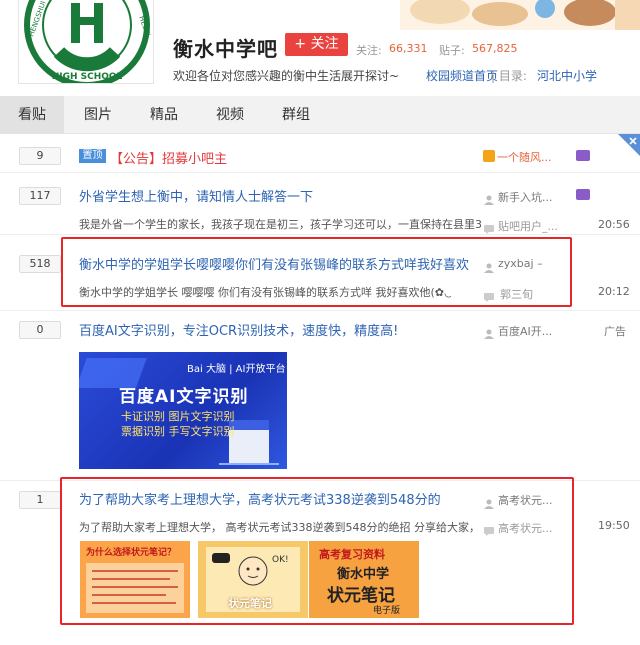  Describe the element at coordinates (316, 272) in the screenshot. I see `highlight-box` at that location.